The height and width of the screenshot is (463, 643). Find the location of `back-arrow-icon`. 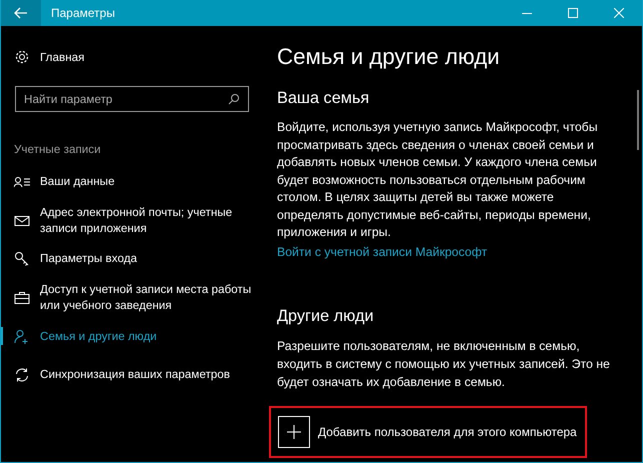

back-arrow-icon is located at coordinates (21, 13).